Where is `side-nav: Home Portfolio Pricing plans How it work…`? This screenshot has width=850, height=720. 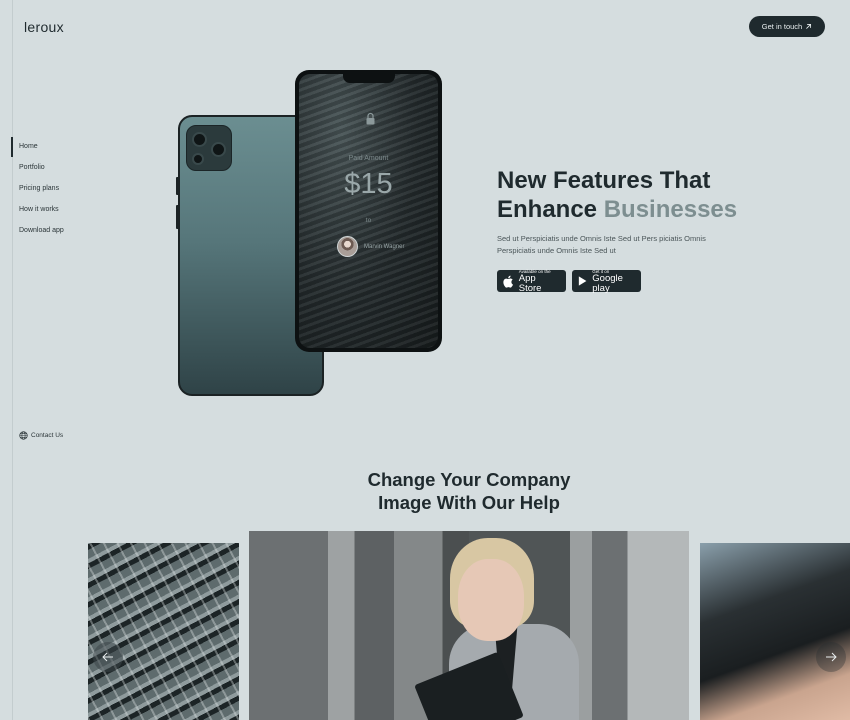
side-nav: Home Portfolio Pricing plans How it work… is located at coordinates (37, 188).